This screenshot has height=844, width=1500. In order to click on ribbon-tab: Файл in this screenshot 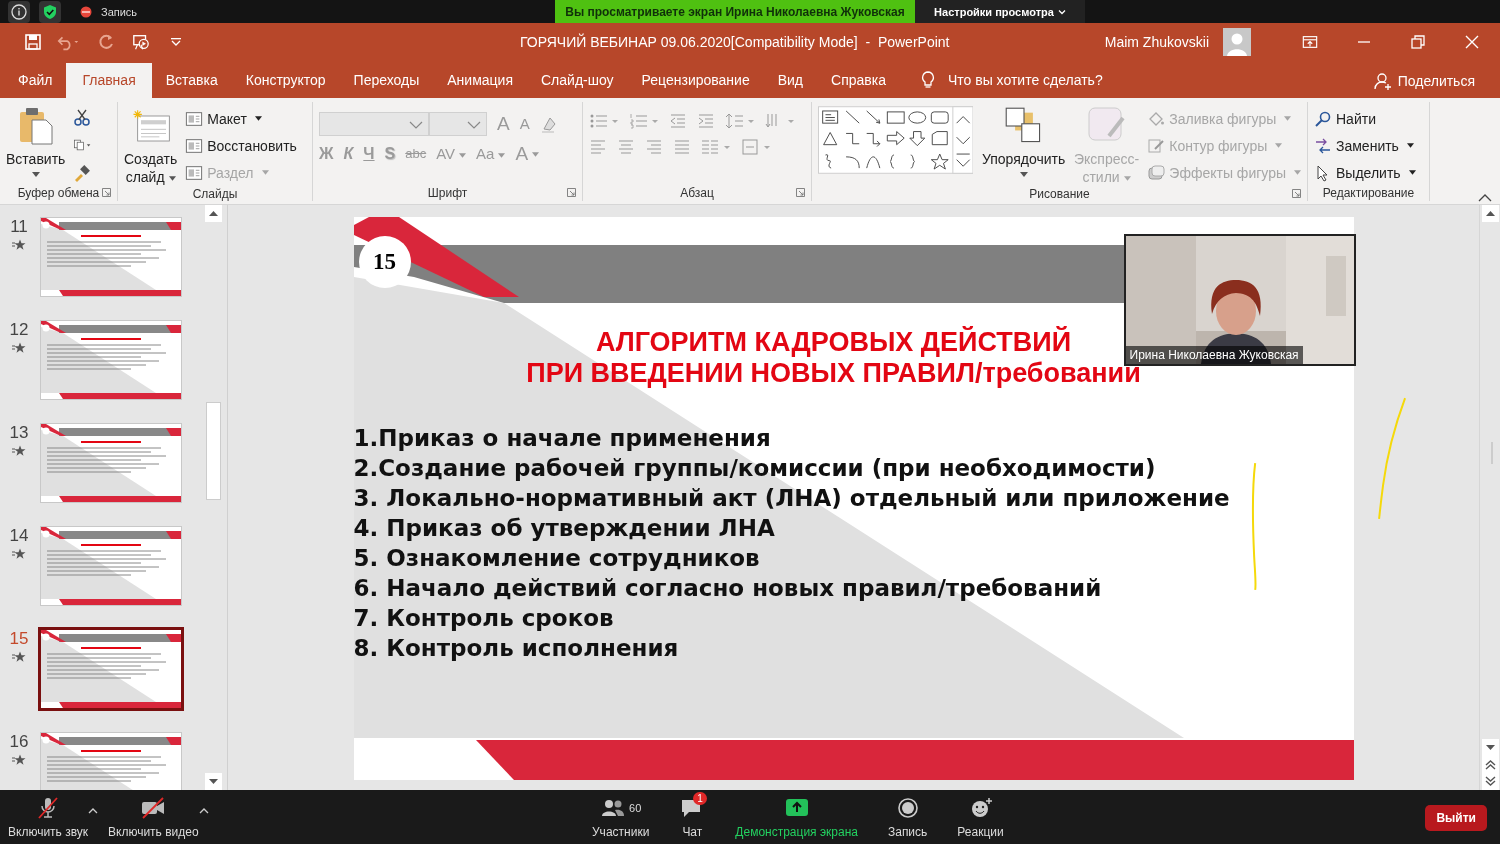, I will do `click(35, 80)`.